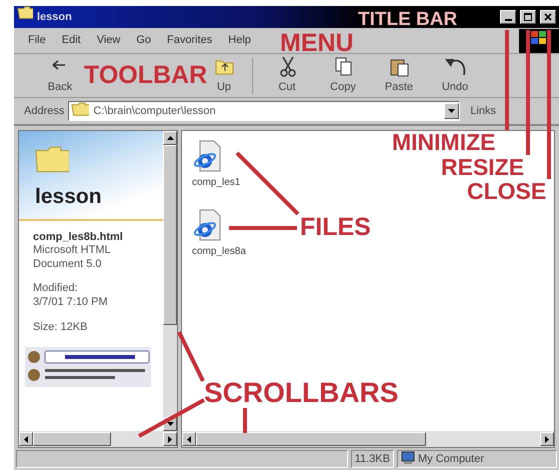 This screenshot has height=470, width=559. What do you see at coordinates (317, 43) in the screenshot?
I see `annotation-label: MENU` at bounding box center [317, 43].